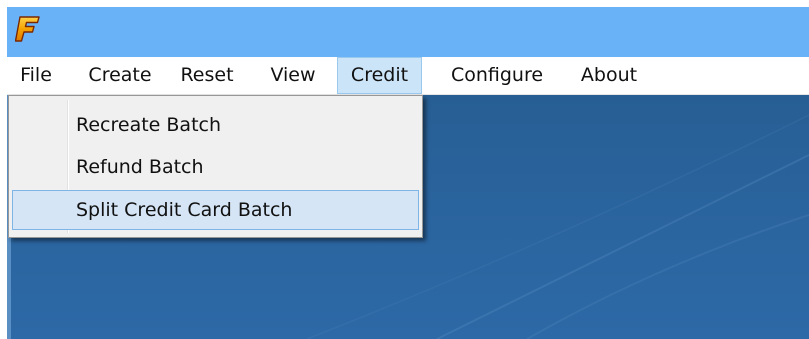  Describe the element at coordinates (207, 75) in the screenshot. I see `menu-reset: Reset` at that location.